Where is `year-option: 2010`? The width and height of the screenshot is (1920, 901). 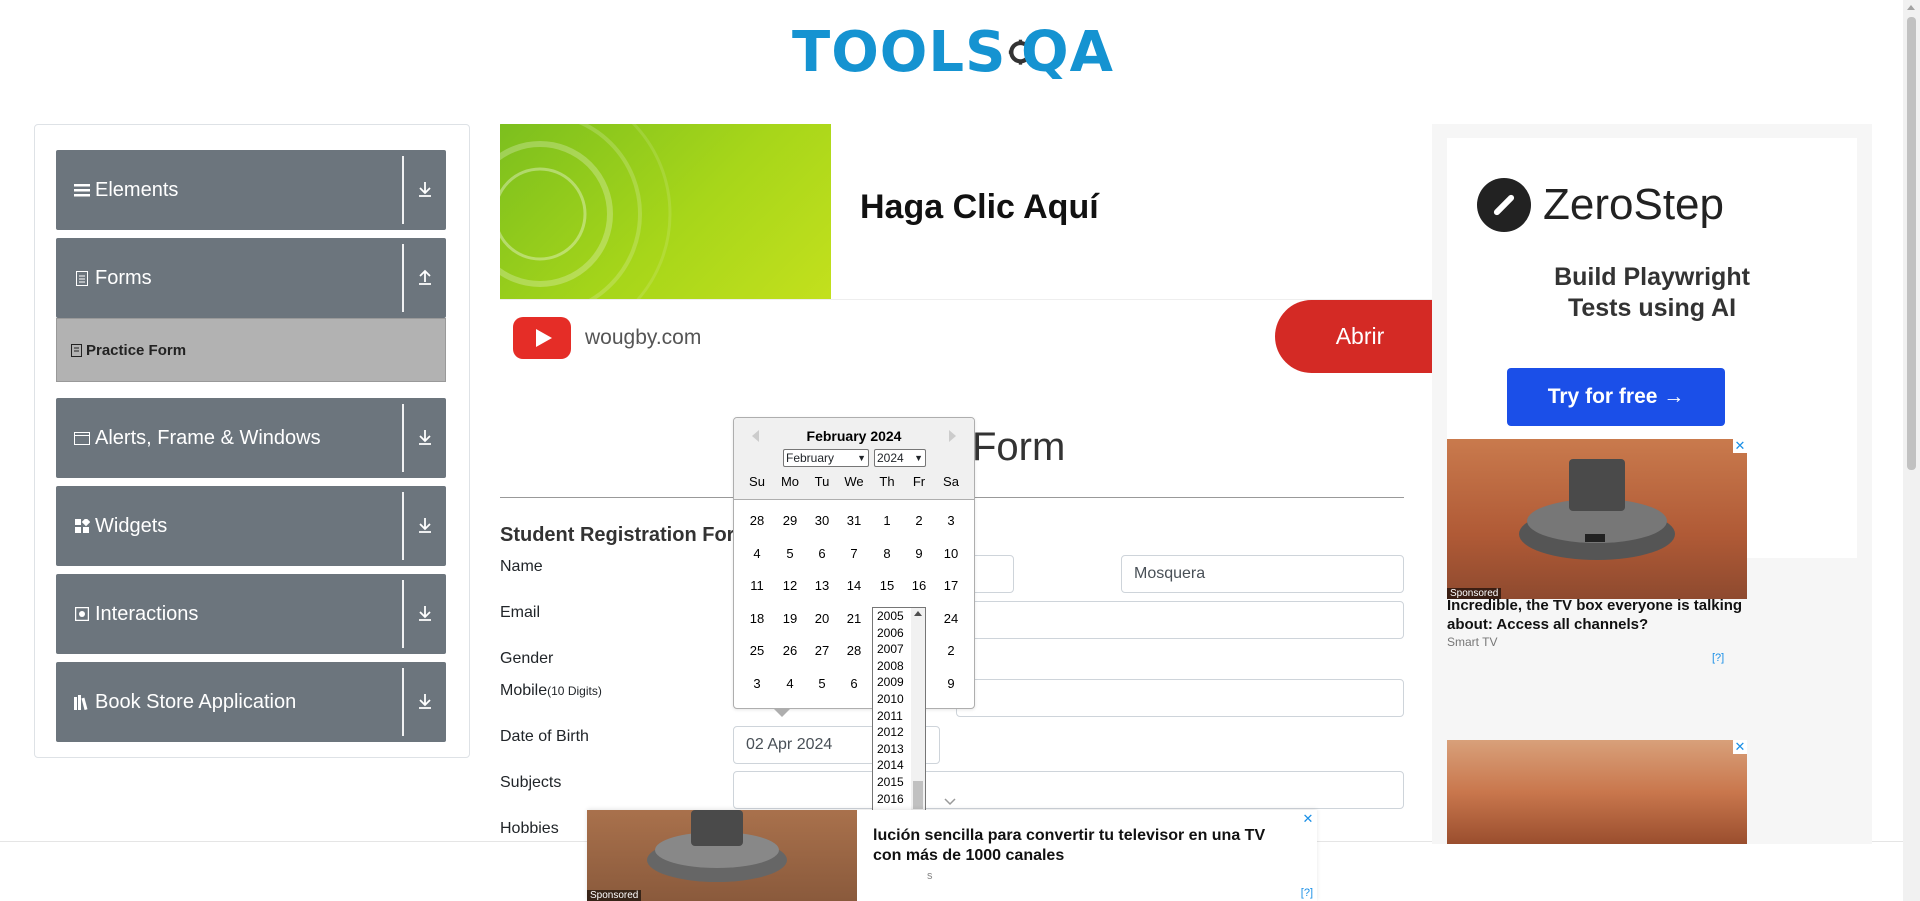
year-option: 2010 is located at coordinates (890, 699).